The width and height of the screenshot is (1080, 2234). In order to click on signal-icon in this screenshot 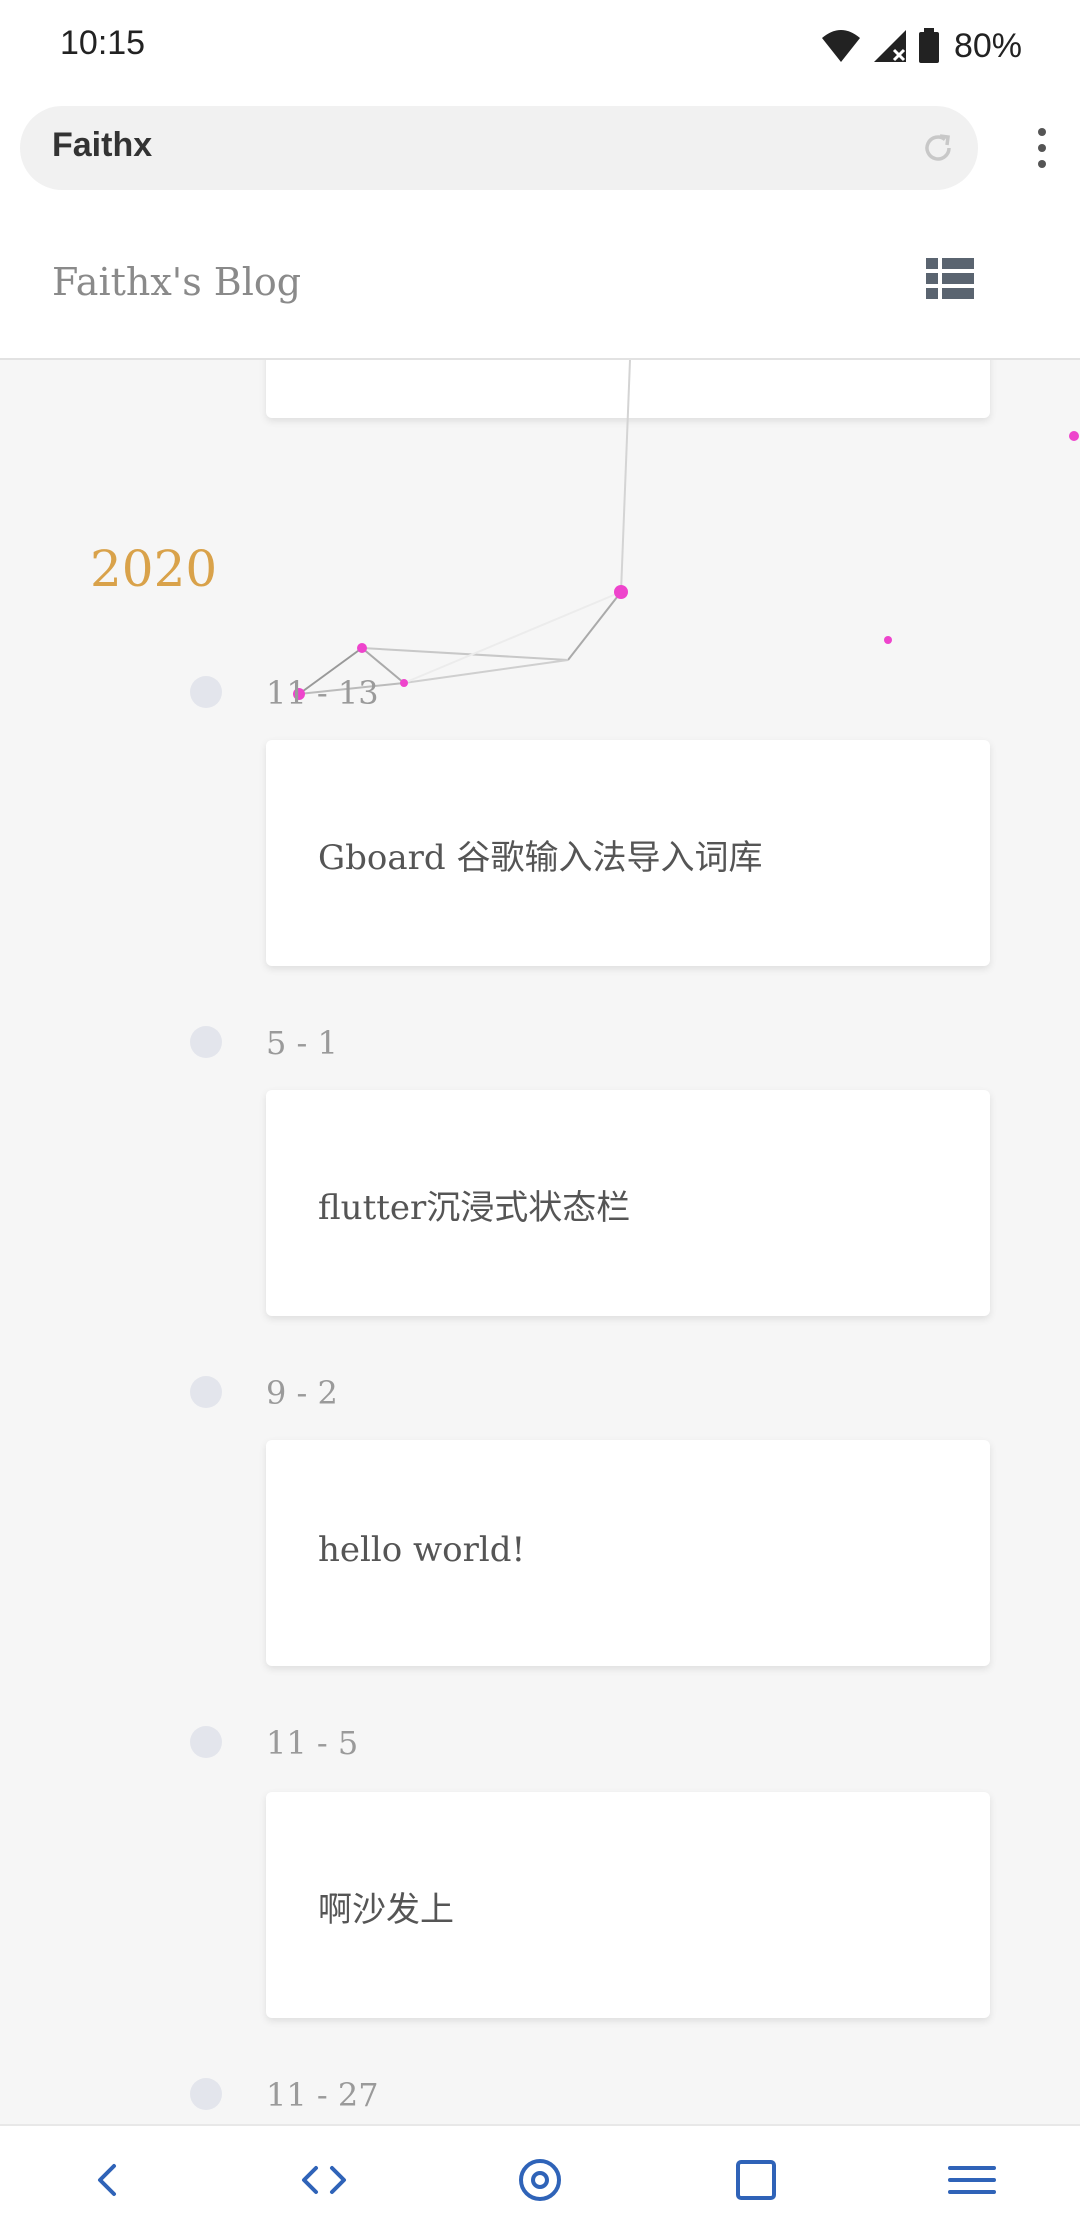, I will do `click(889, 46)`.